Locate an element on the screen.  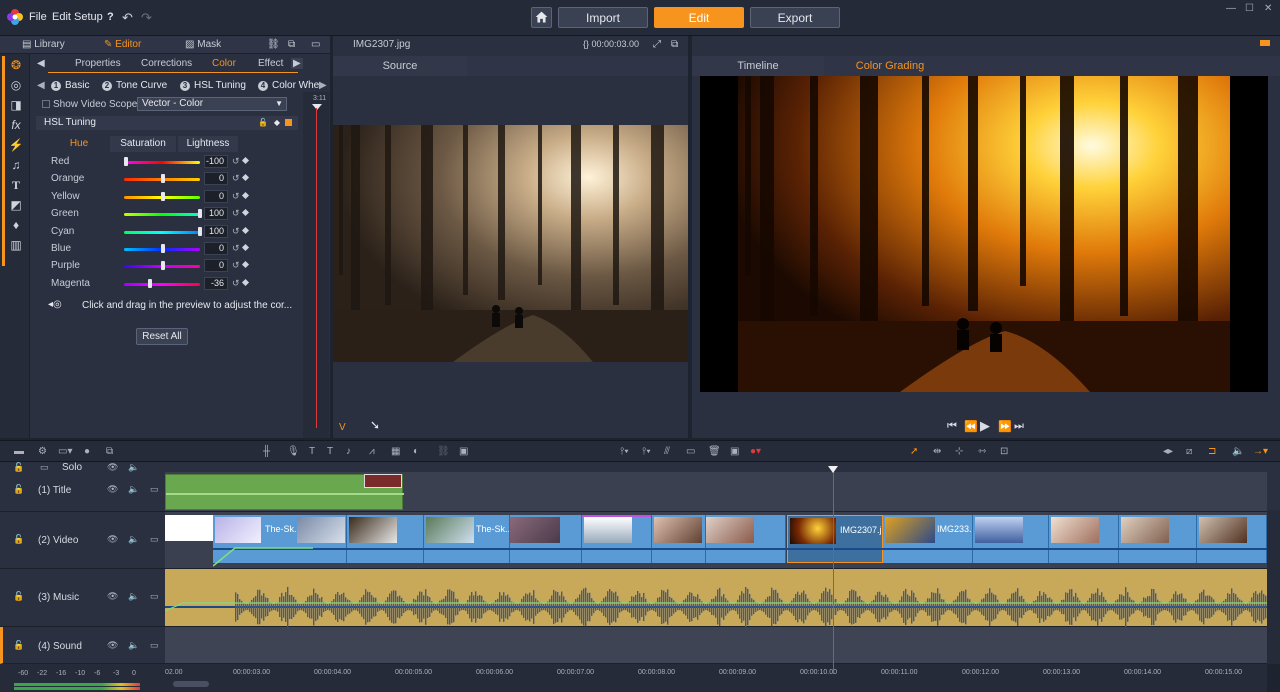
timeline-copy-icon: ⧉ is located at coordinates (109, 451).